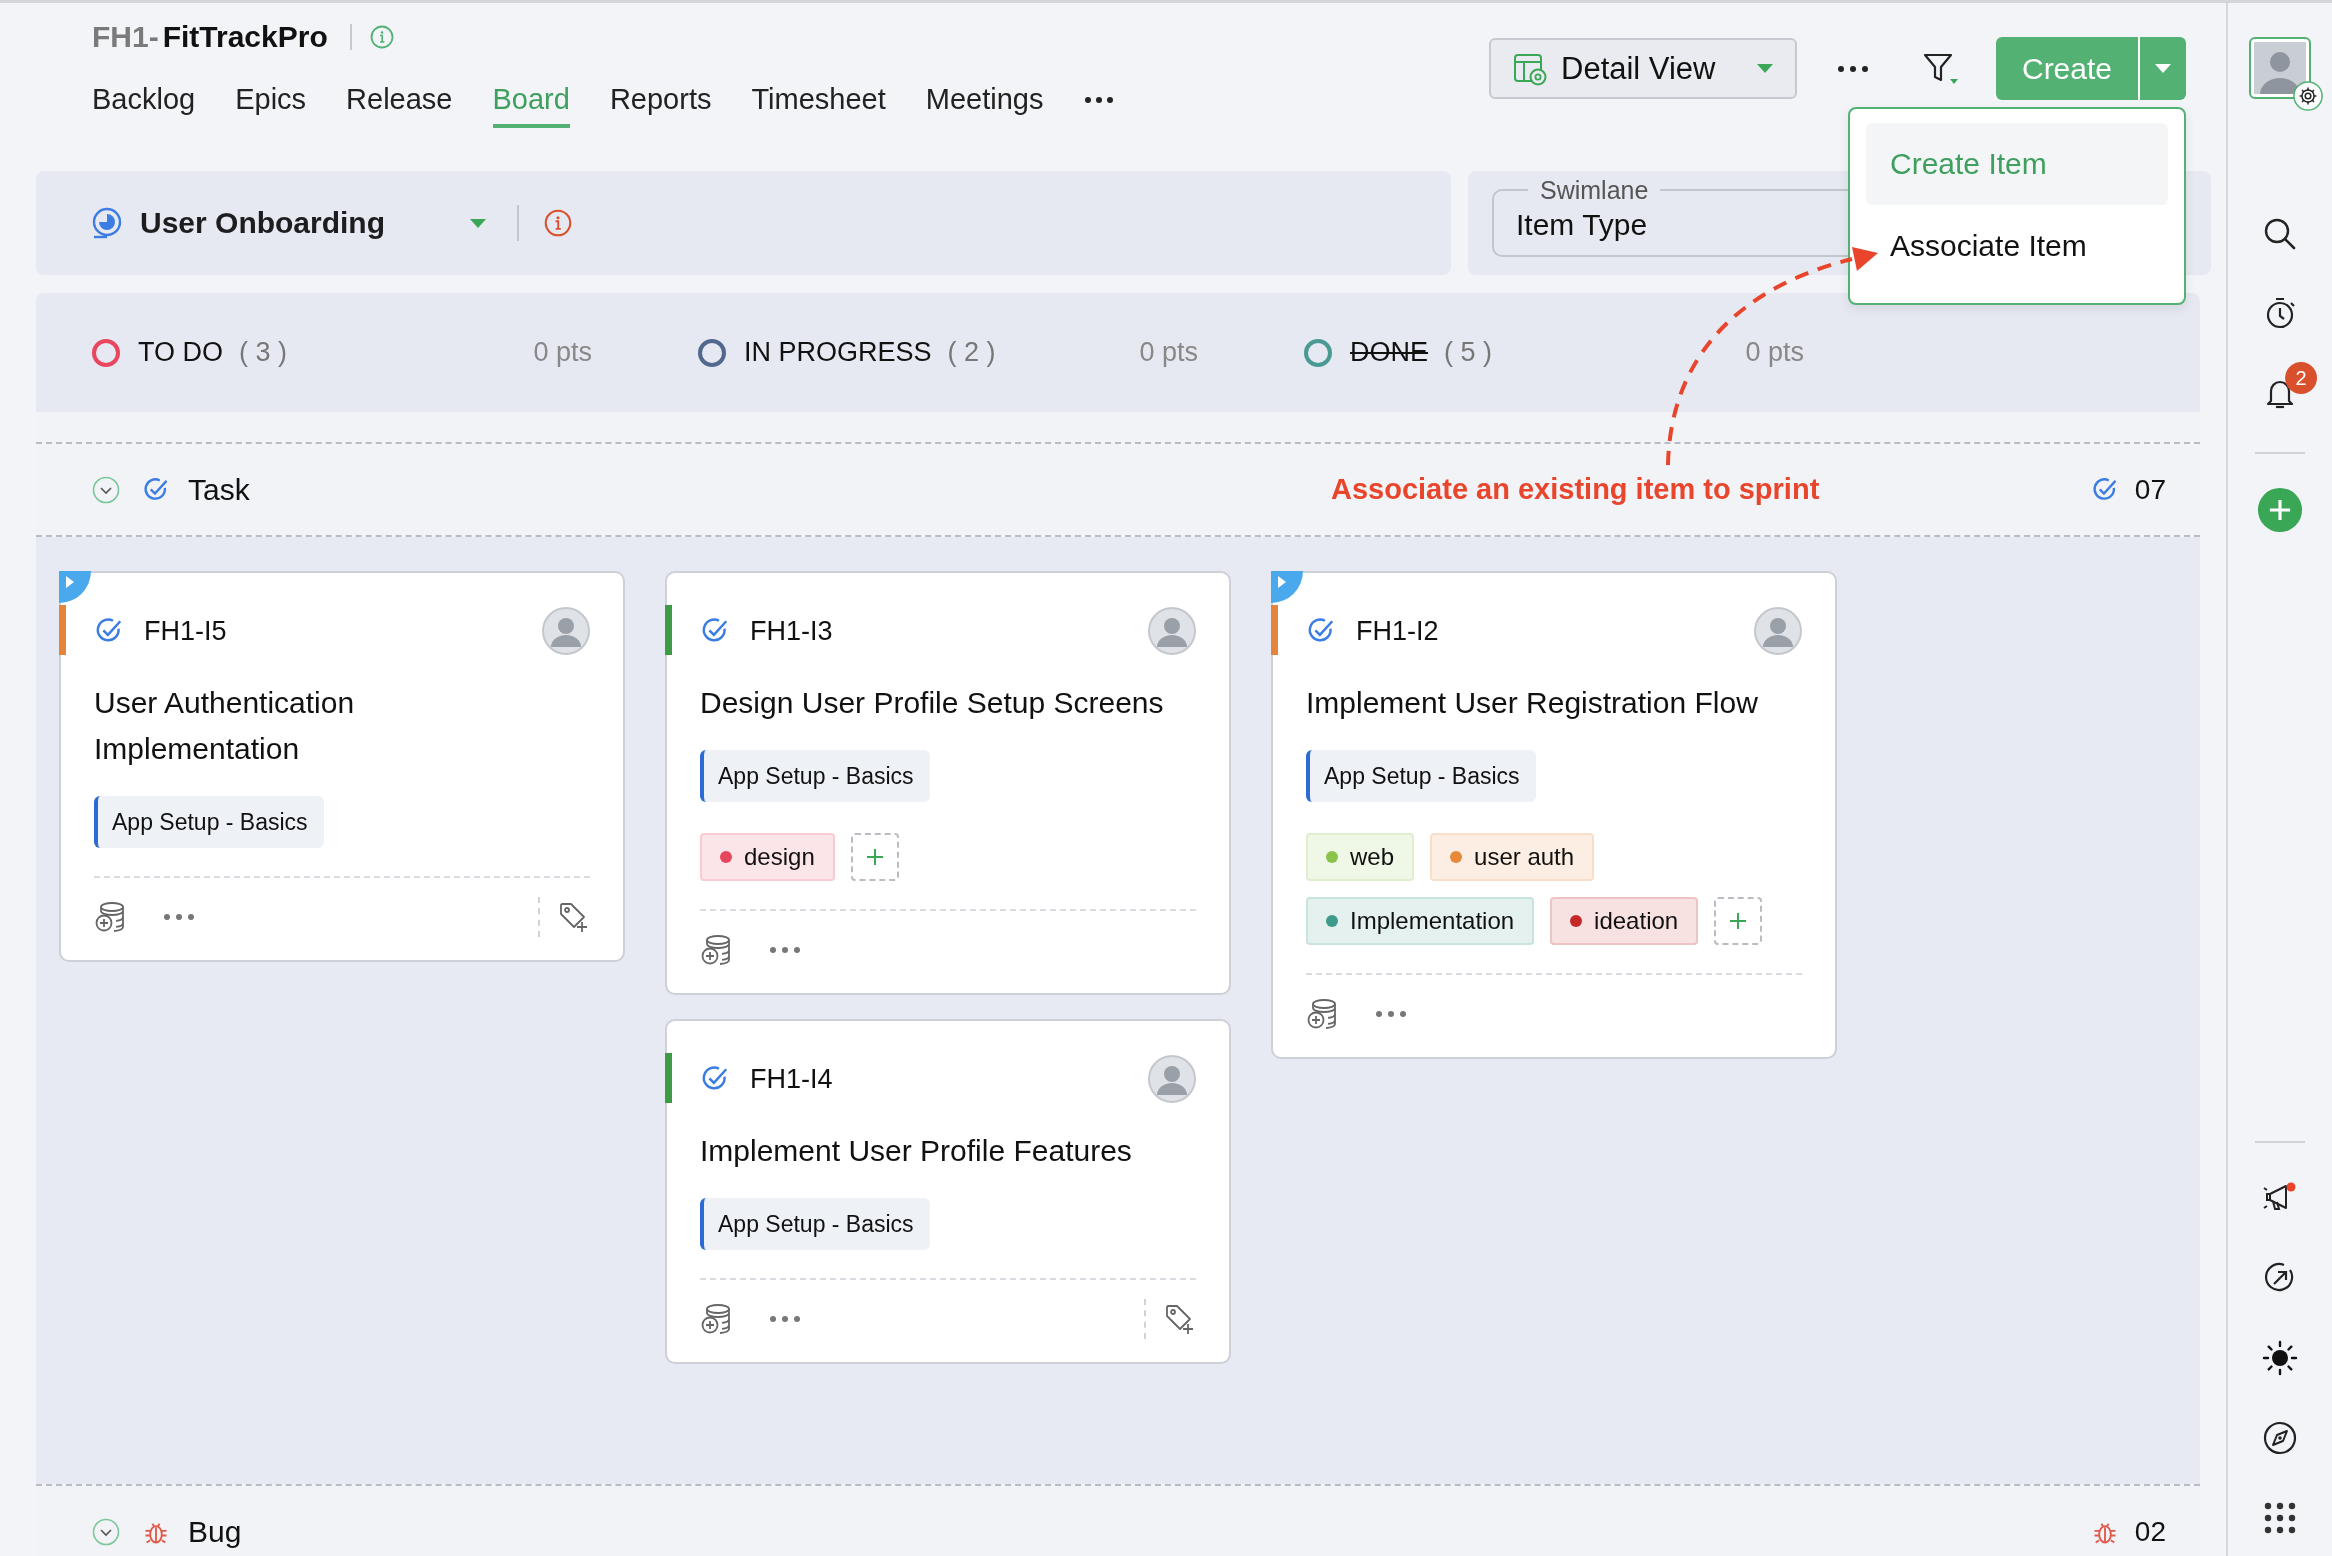  What do you see at coordinates (916, 1151) in the screenshot?
I see `item-title: Implement User Profile Features` at bounding box center [916, 1151].